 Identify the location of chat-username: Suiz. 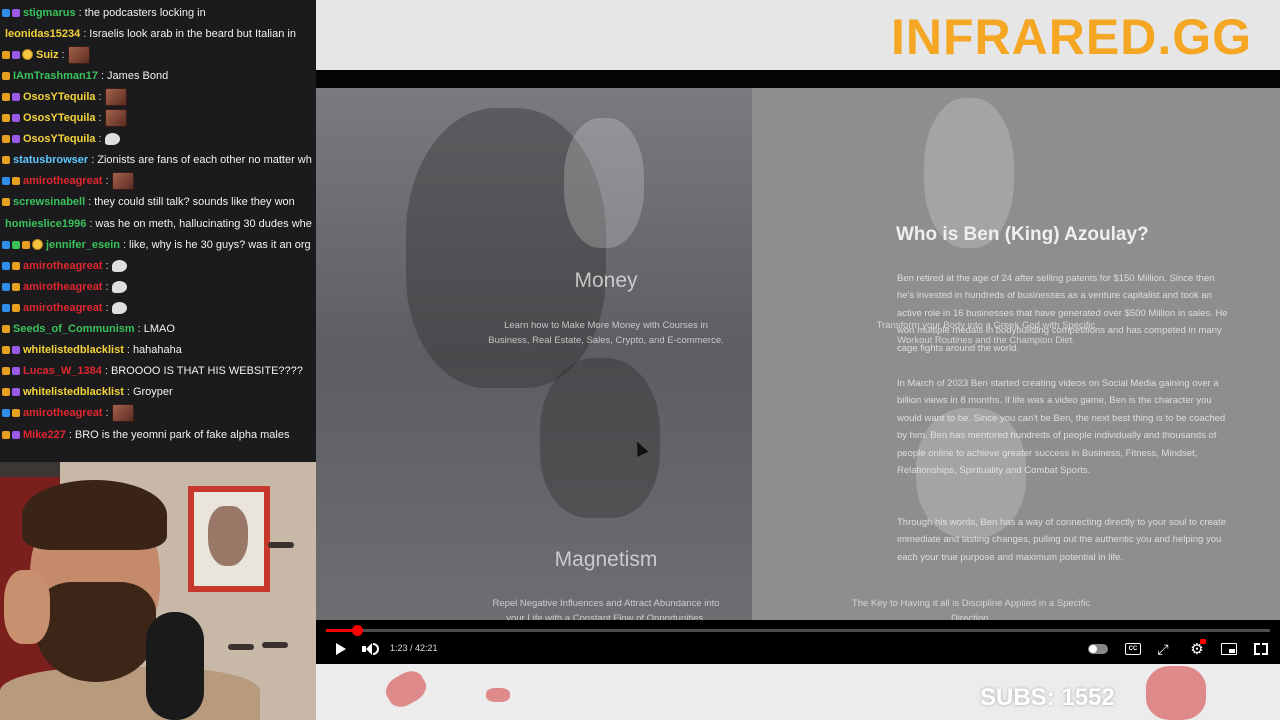
(47, 55).